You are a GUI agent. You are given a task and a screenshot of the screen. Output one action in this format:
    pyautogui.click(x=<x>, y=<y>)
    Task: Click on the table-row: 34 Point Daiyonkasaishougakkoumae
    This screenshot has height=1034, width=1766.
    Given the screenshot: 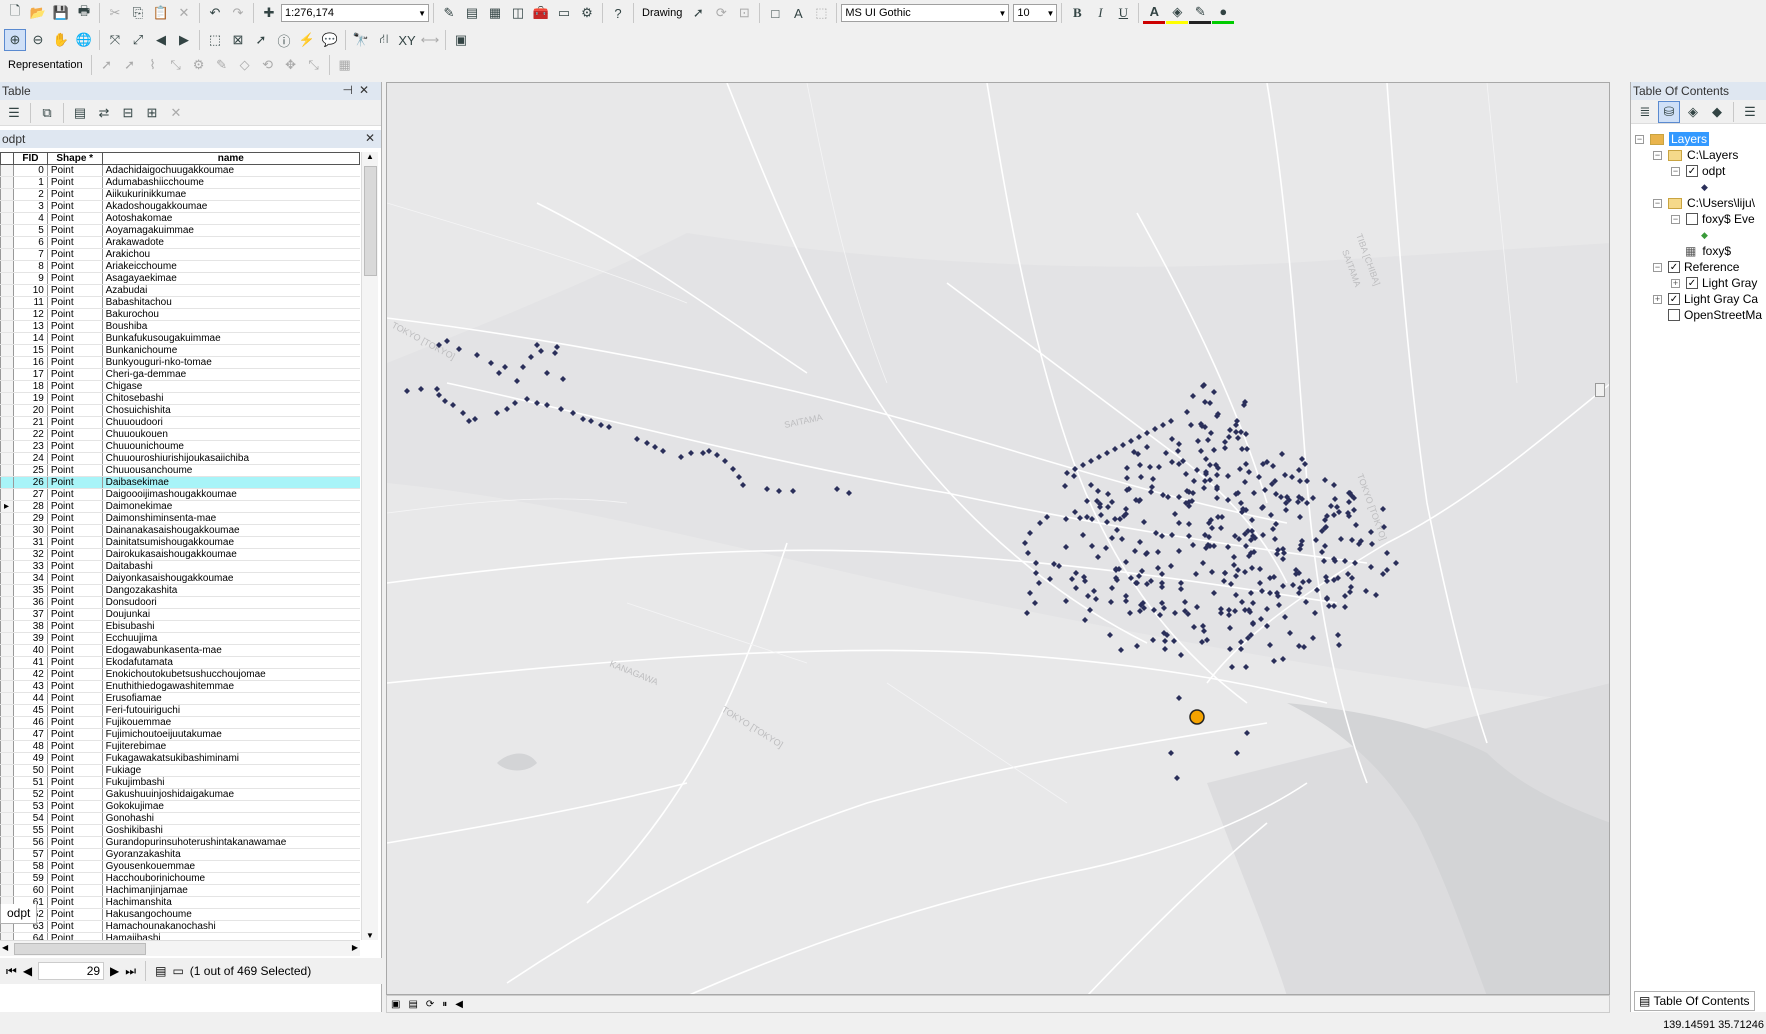 What is the action you would take?
    pyautogui.click(x=180, y=578)
    